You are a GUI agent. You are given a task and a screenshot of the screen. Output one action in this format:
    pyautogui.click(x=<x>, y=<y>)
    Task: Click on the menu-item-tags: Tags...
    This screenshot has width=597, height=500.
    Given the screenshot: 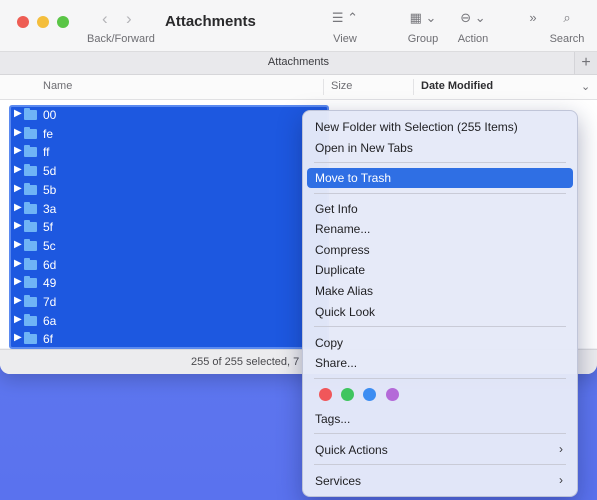 What is the action you would take?
    pyautogui.click(x=440, y=419)
    